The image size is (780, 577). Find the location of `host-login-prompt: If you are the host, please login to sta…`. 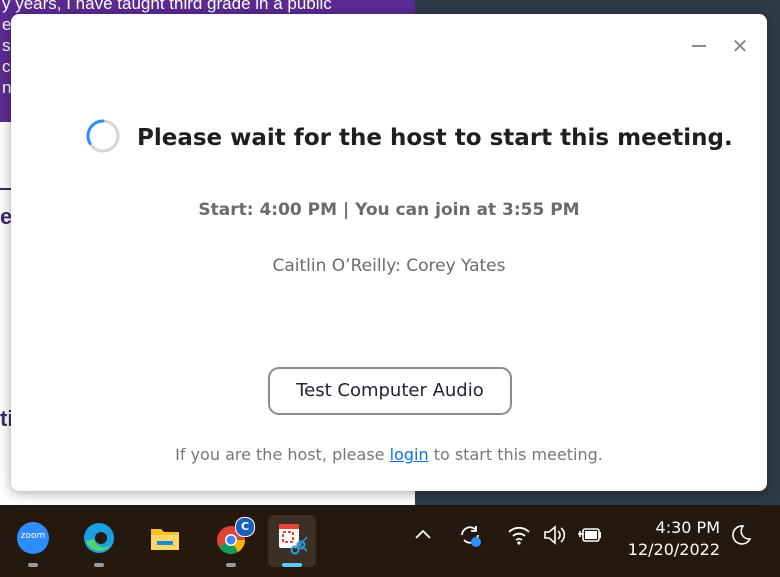

host-login-prompt: If you are the host, please login to sta… is located at coordinates (389, 454).